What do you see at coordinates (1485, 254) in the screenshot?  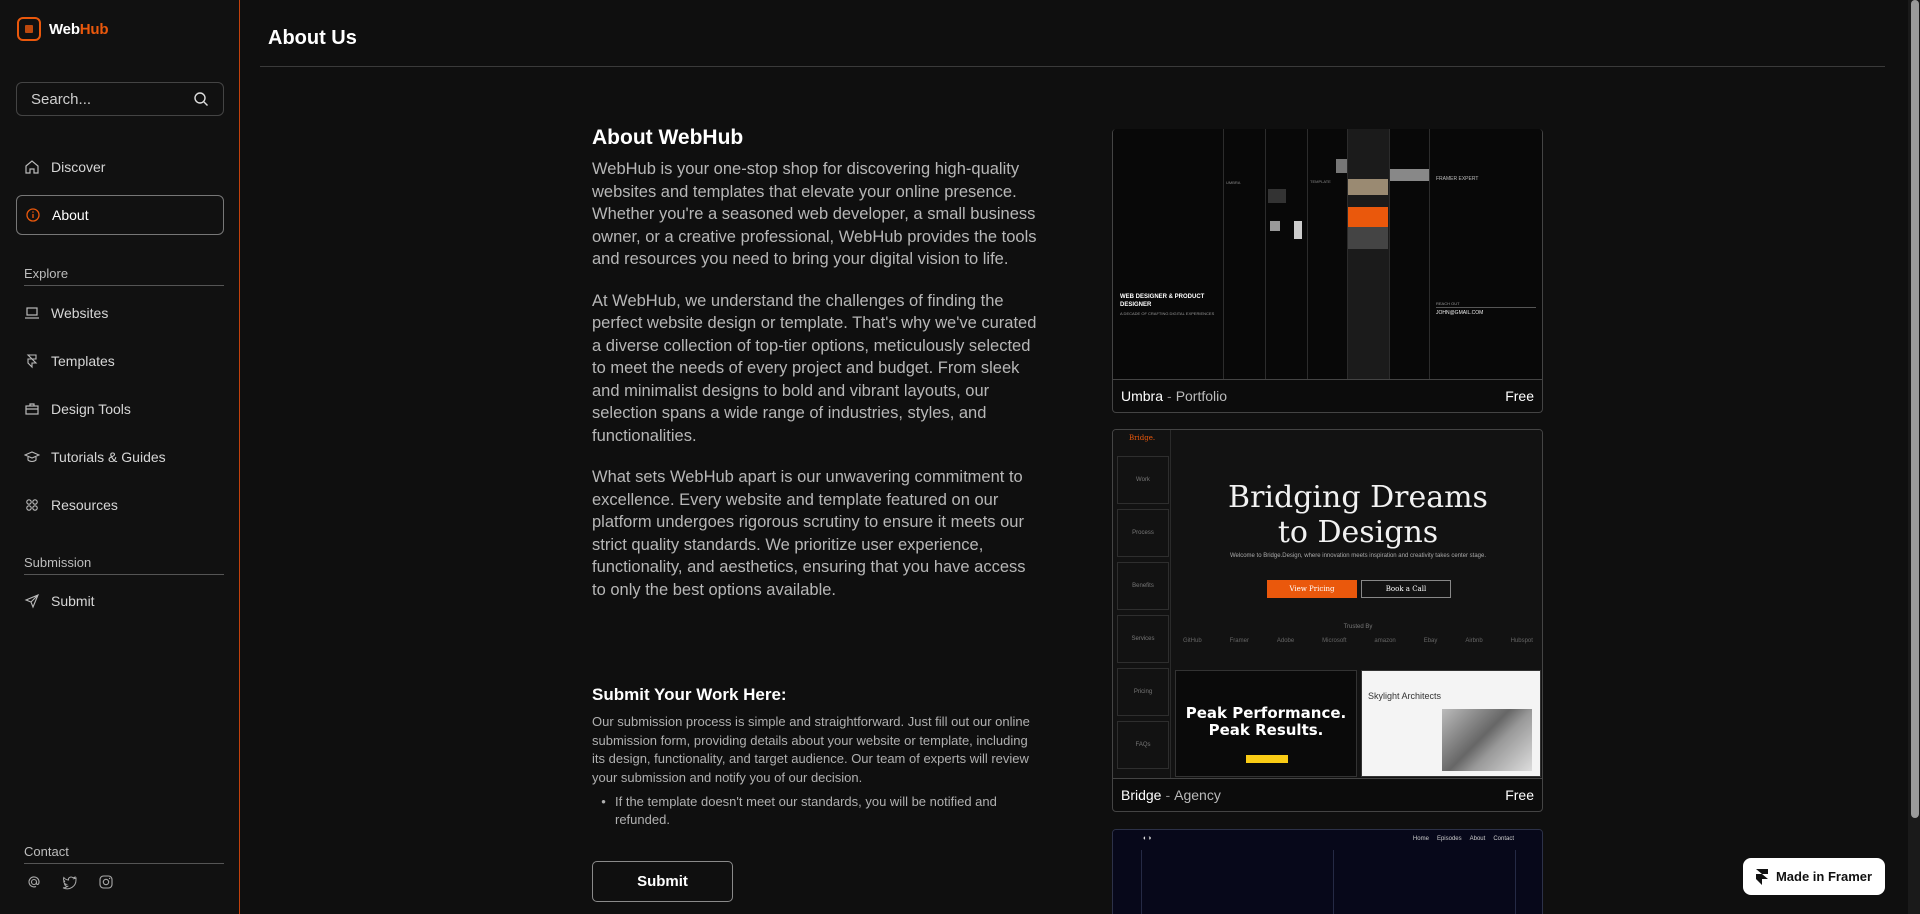 I see `preview-column: FRAMER EXPERT REACH OUT JOHN@GMAIL.COM` at bounding box center [1485, 254].